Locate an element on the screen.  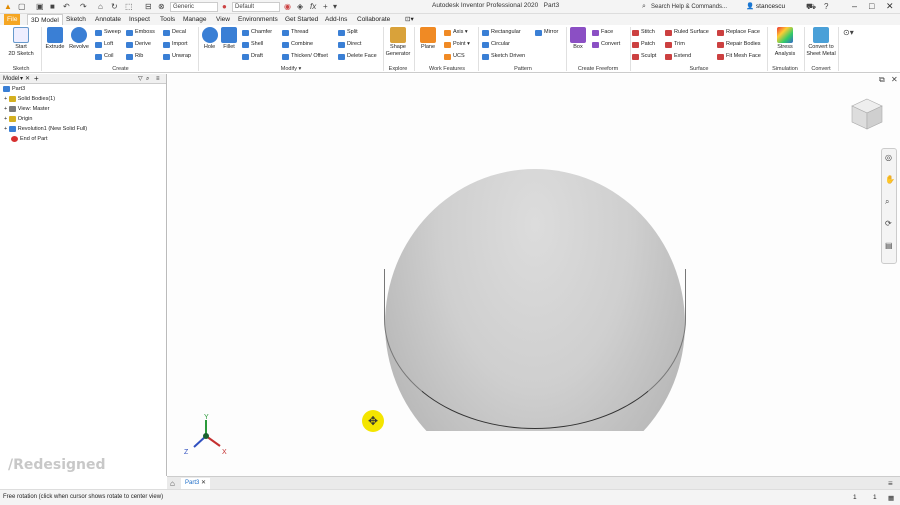
steering-wheel-icon: ◎ is located at coordinates (888, 157).